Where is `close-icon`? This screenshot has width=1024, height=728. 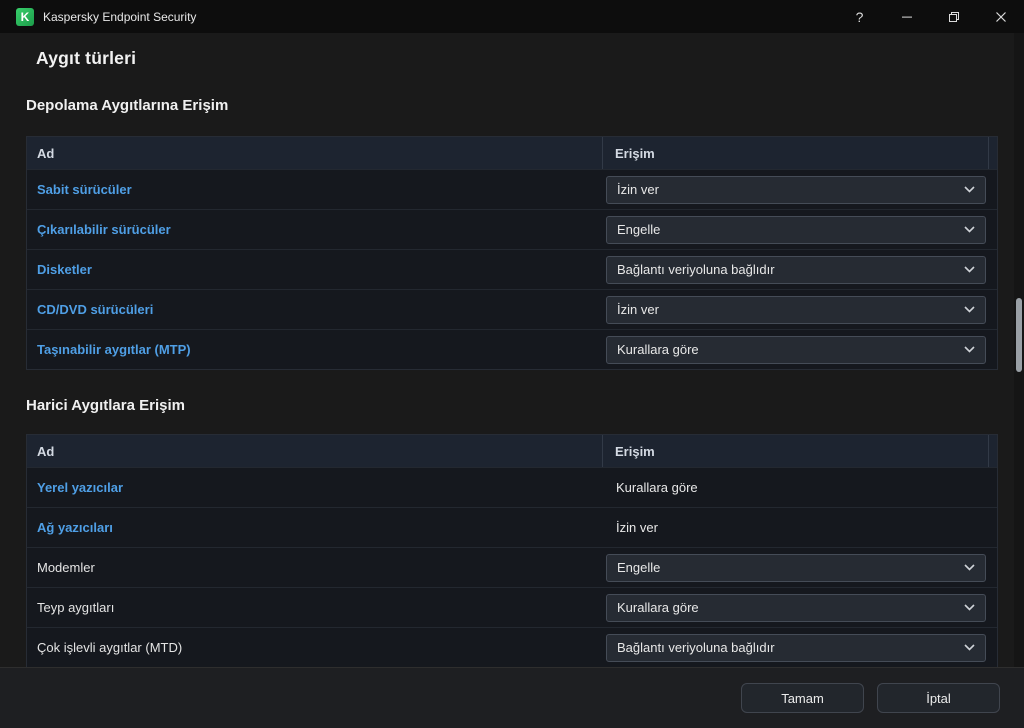
close-icon is located at coordinates (1000, 16).